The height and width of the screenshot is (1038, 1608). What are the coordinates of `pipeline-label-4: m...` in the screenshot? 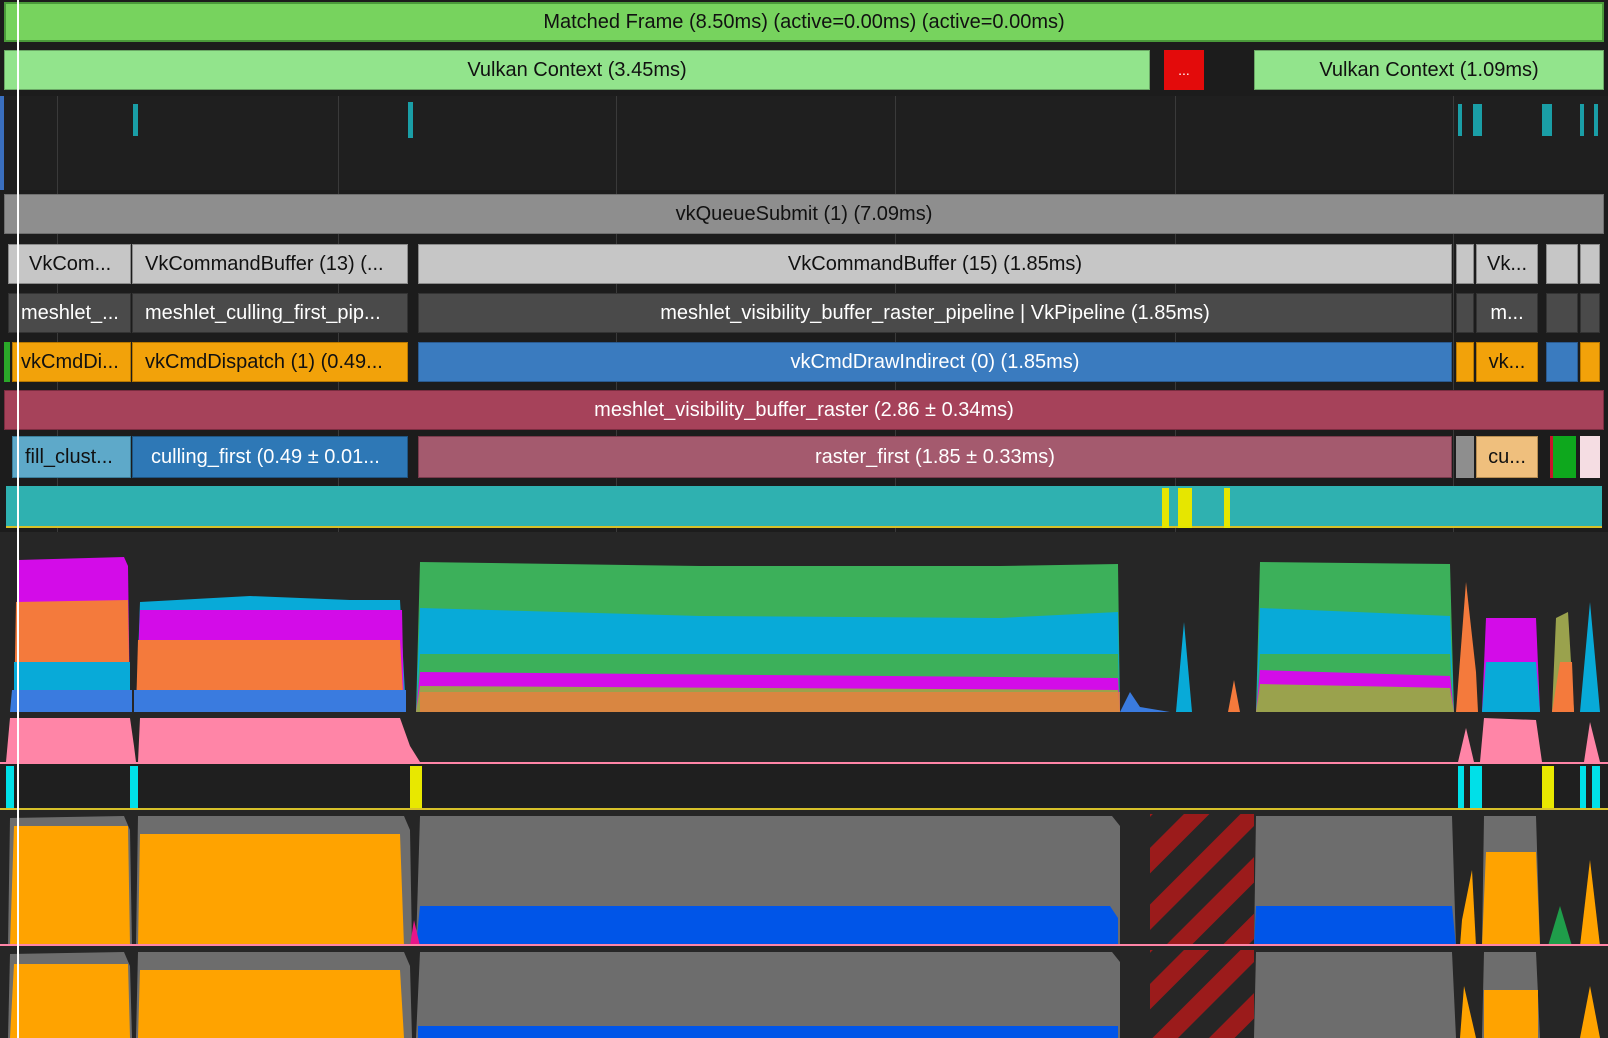 It's located at (1507, 312).